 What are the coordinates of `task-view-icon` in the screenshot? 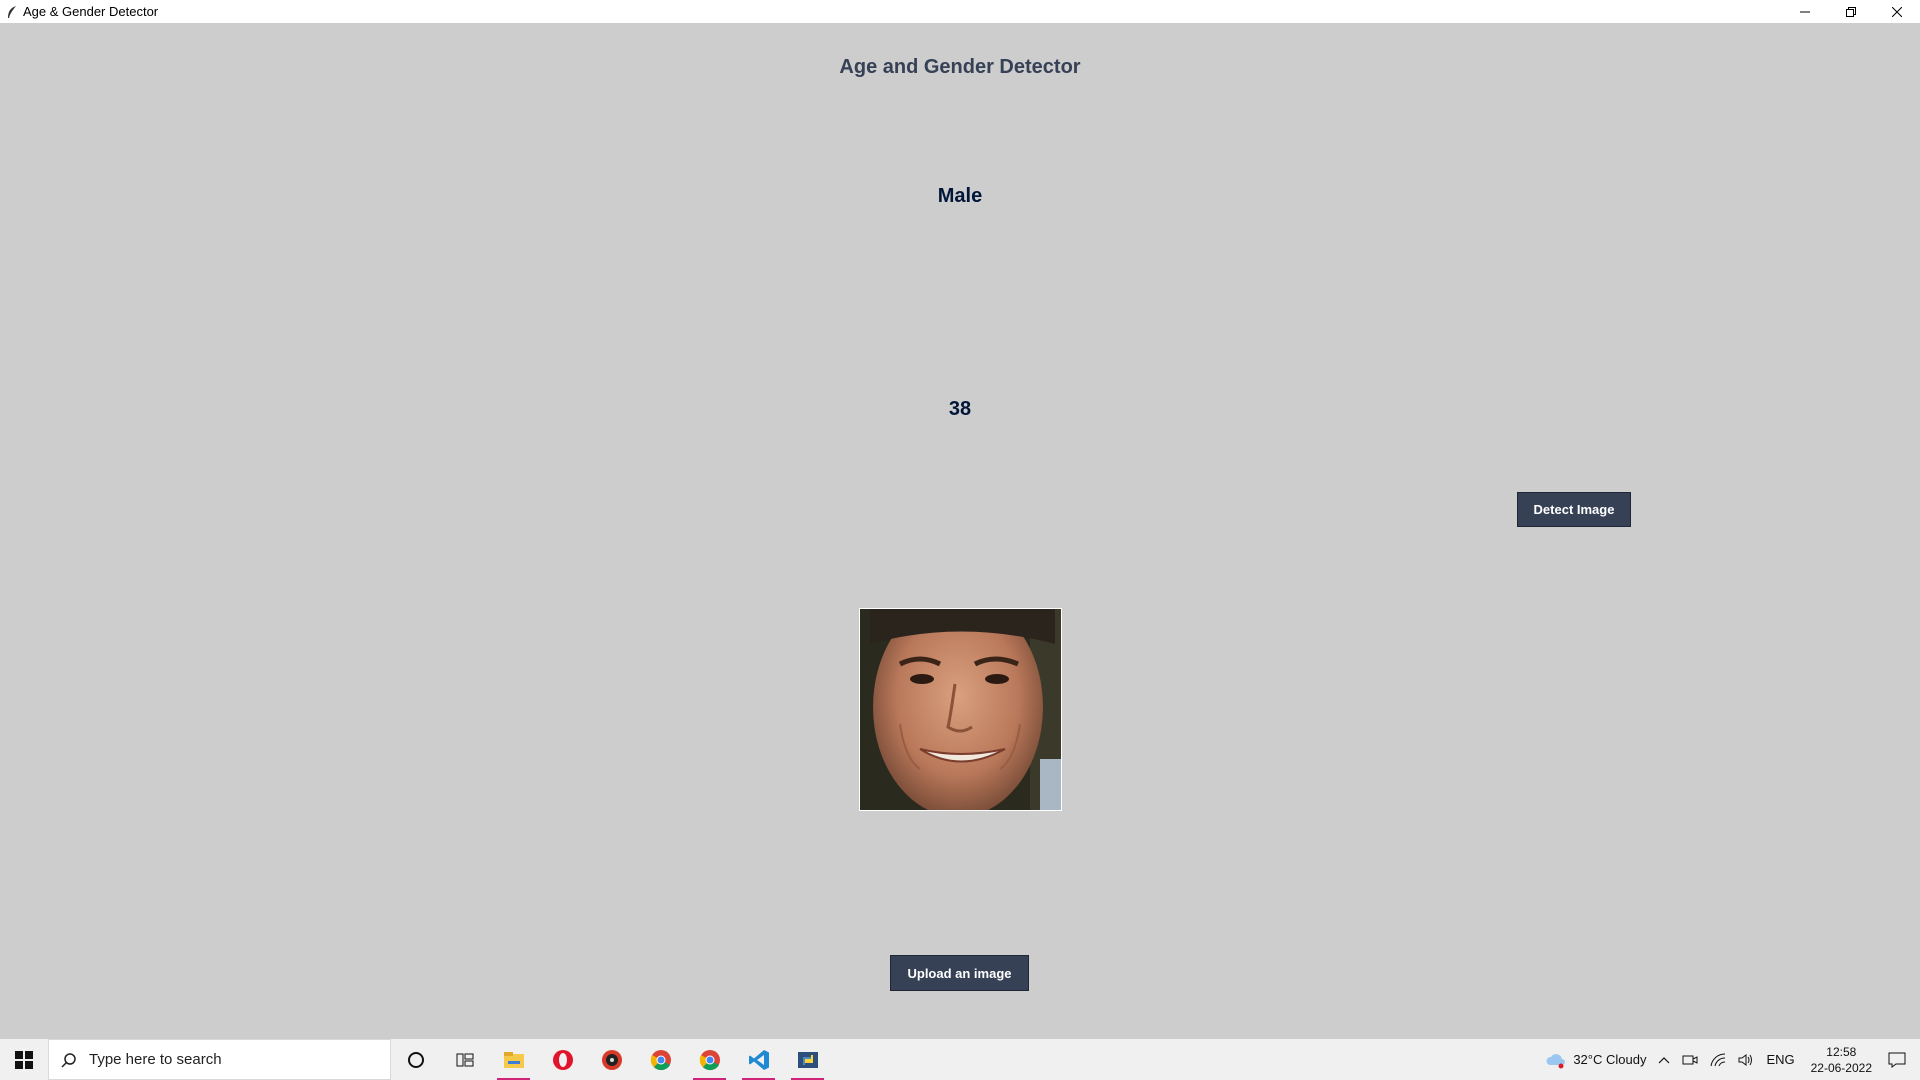 It's located at (464, 1059).